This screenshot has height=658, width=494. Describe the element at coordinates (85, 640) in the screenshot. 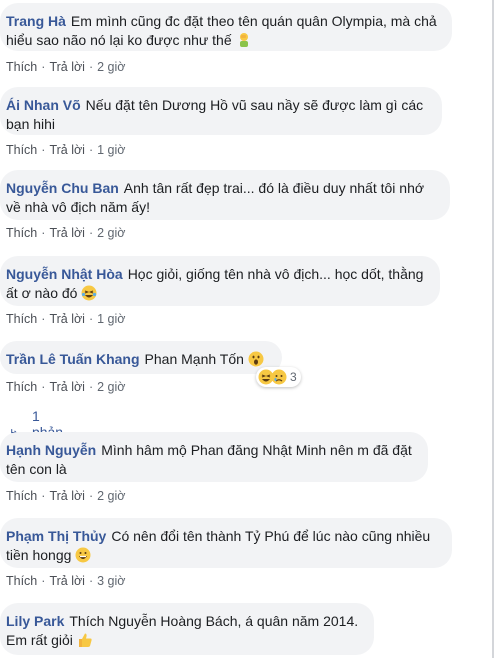

I see `thumbs-up-icon` at that location.